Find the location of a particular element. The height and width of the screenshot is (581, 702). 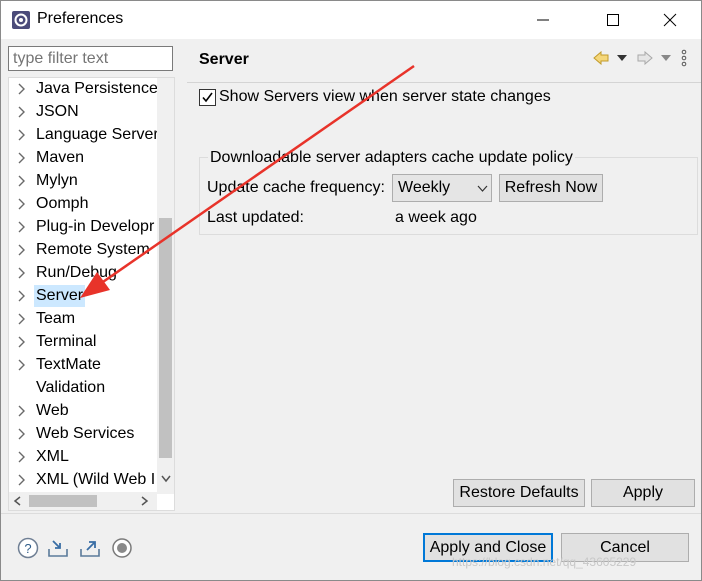

header-divider is located at coordinates (444, 82).